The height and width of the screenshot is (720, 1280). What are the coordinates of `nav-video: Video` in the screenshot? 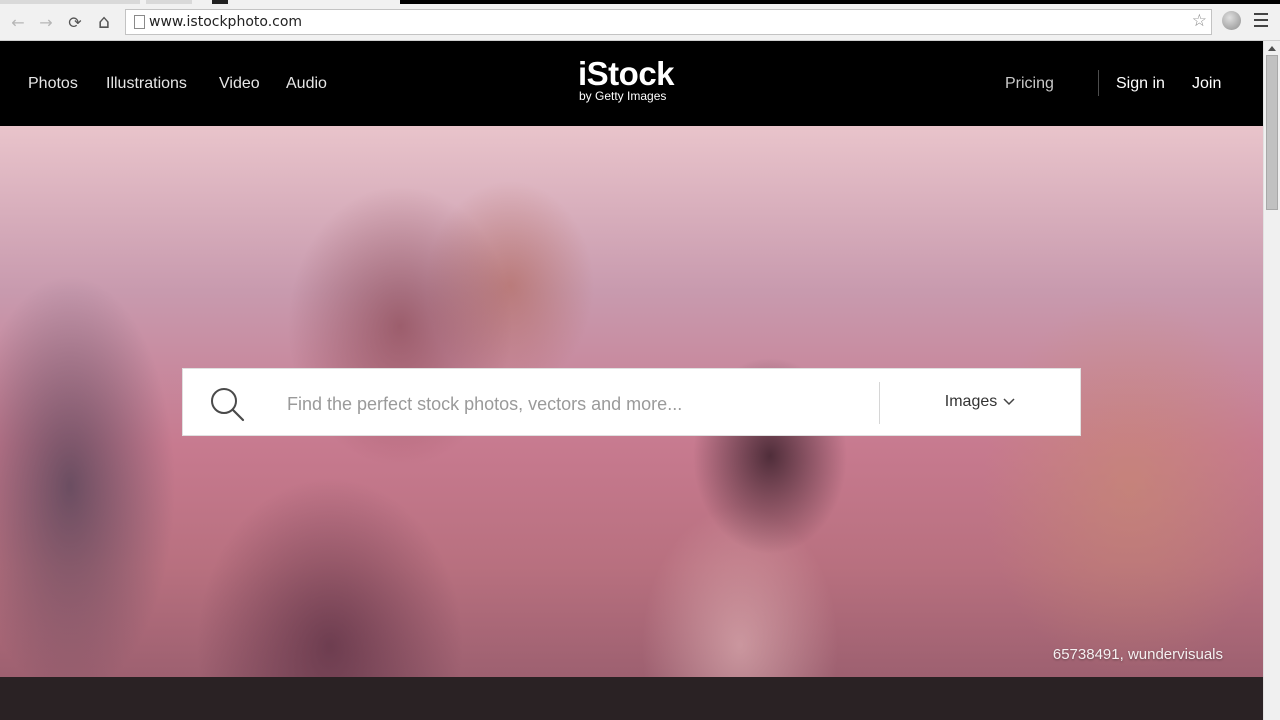 It's located at (239, 84).